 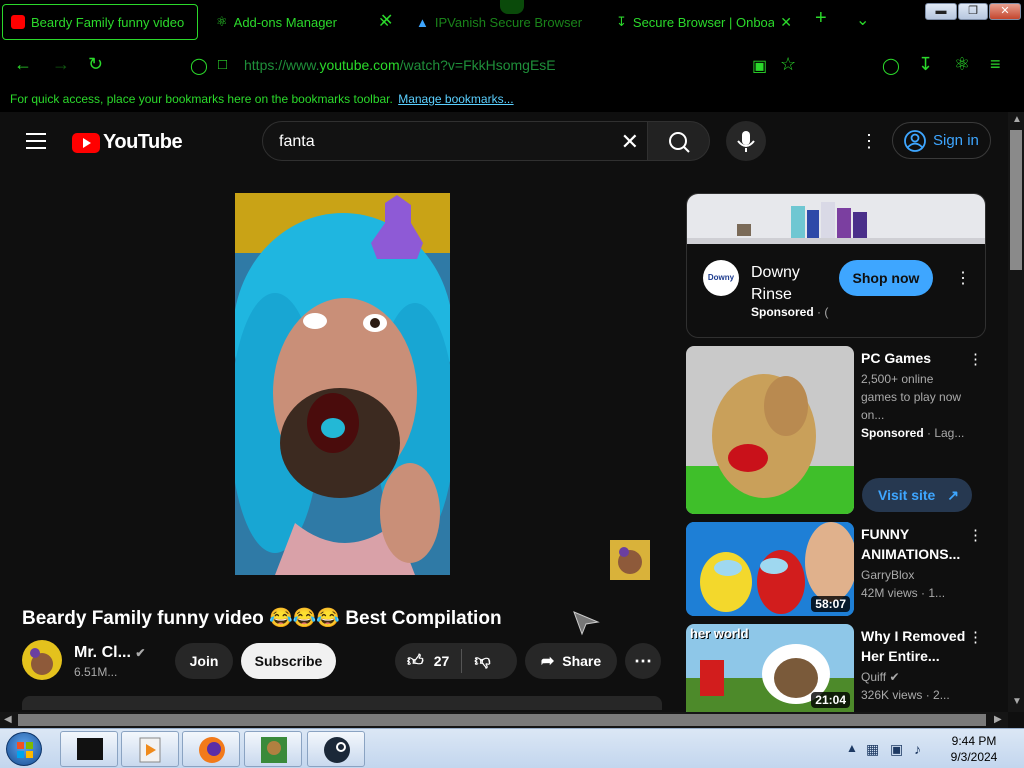 I want to click on scroll-down-arrow-icon: ▼, so click(x=1017, y=701).